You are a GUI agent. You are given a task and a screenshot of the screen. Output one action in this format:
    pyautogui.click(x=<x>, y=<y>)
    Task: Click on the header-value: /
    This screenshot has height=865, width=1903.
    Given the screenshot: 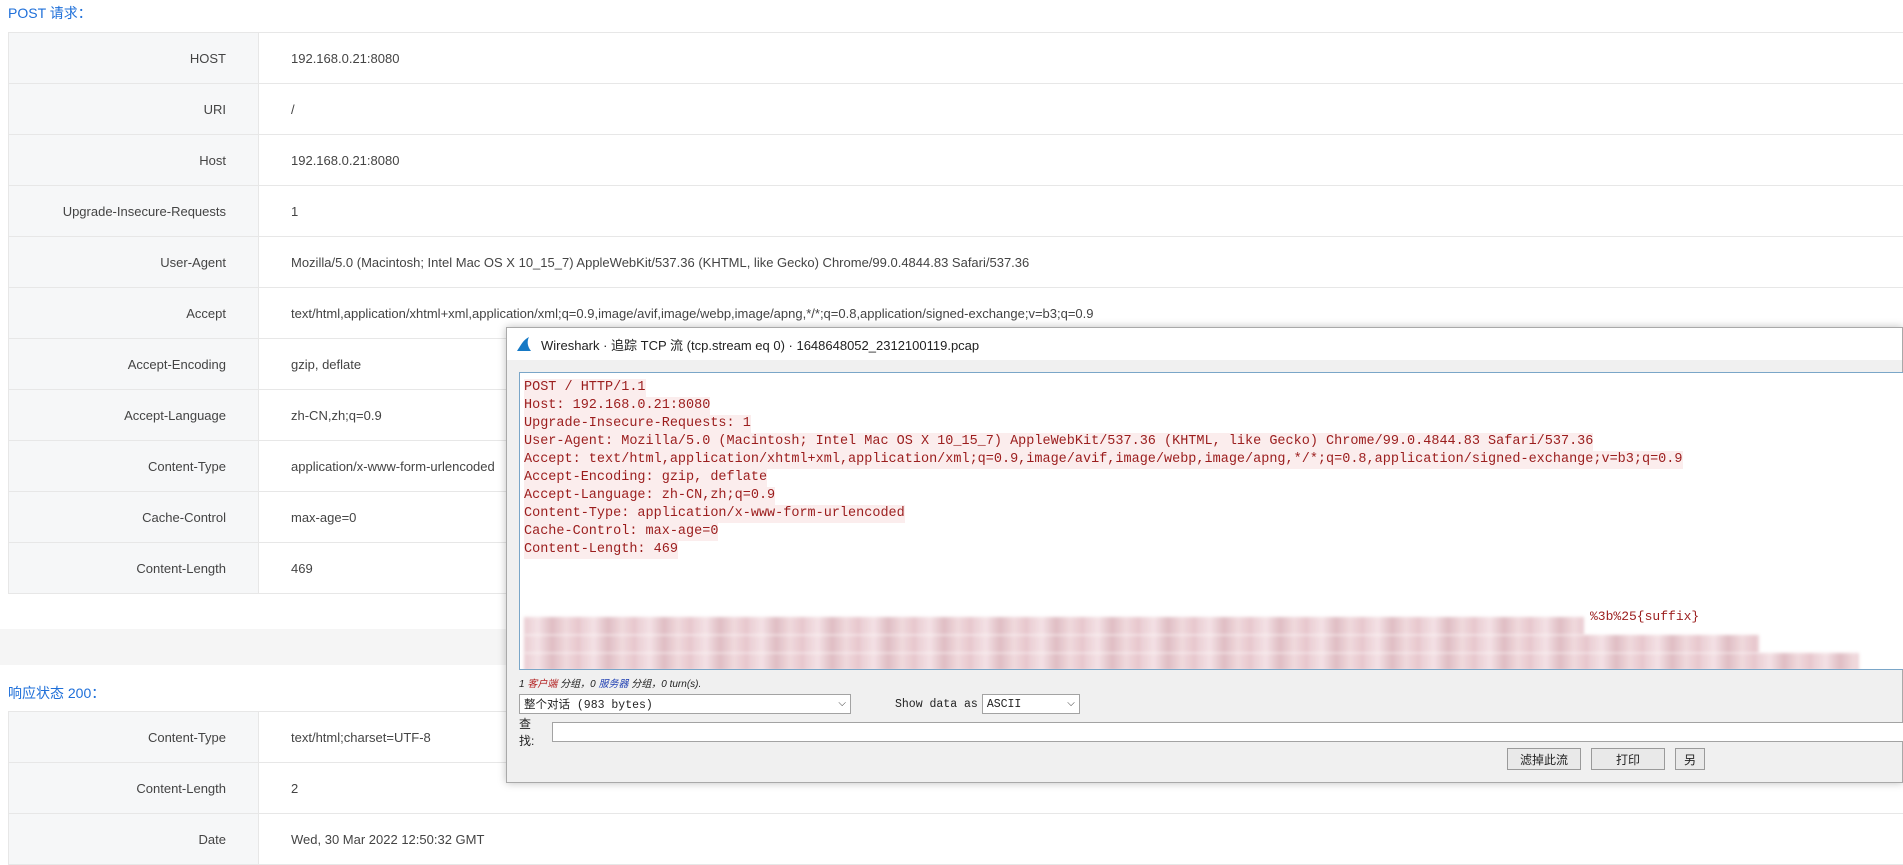 What is the action you would take?
    pyautogui.click(x=1081, y=109)
    